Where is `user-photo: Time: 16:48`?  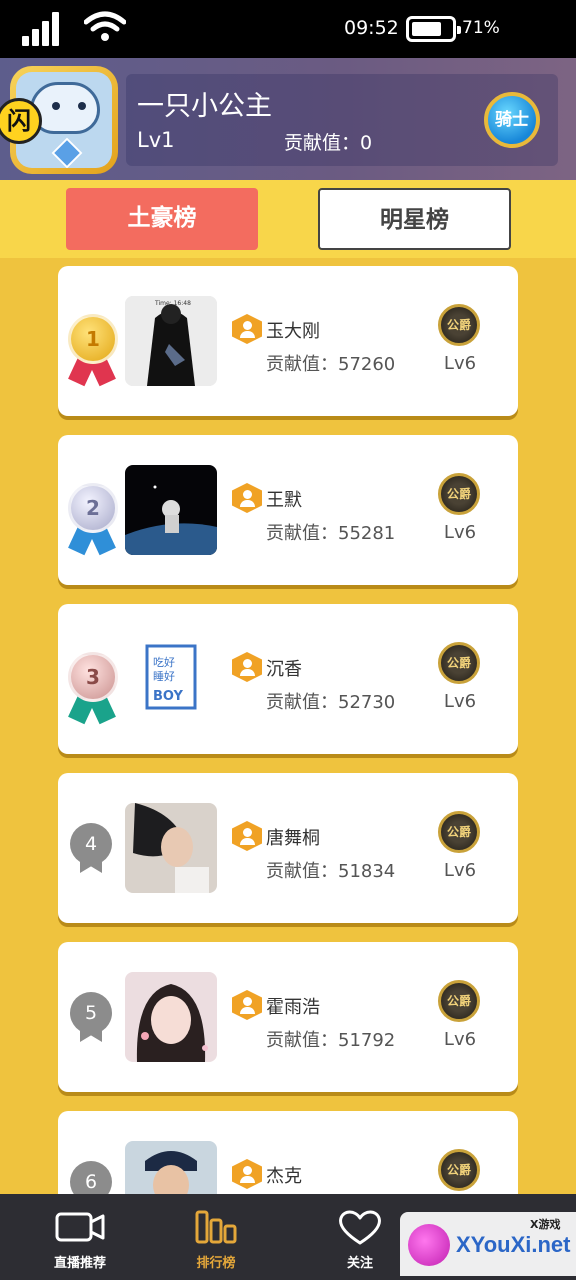 user-photo: Time: 16:48 is located at coordinates (171, 341).